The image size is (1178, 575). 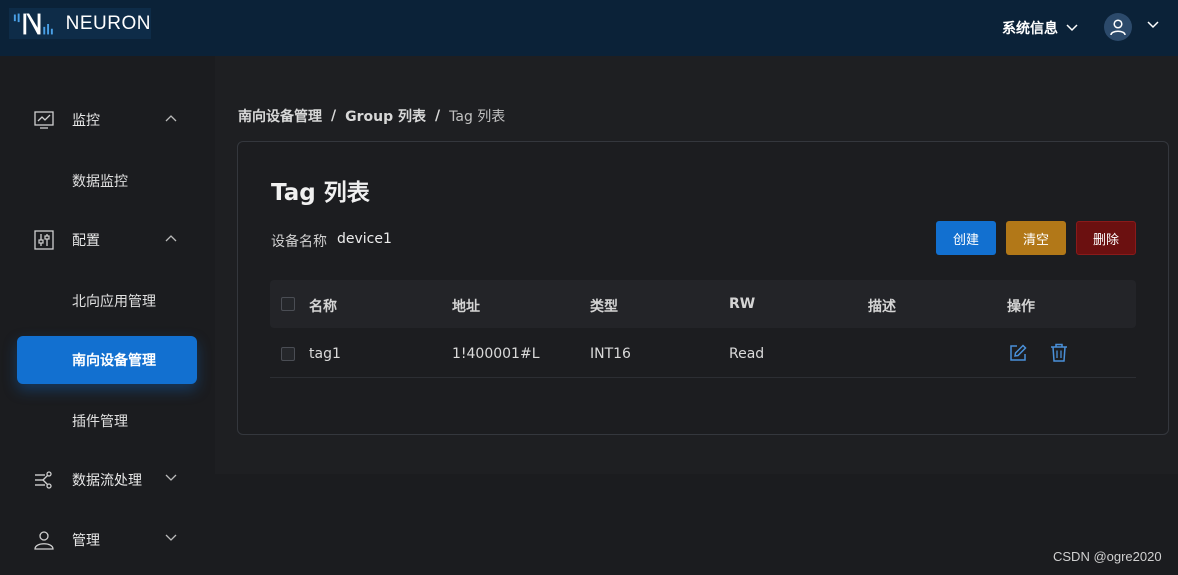 What do you see at coordinates (288, 304) in the screenshot?
I see `select-all-checkbox` at bounding box center [288, 304].